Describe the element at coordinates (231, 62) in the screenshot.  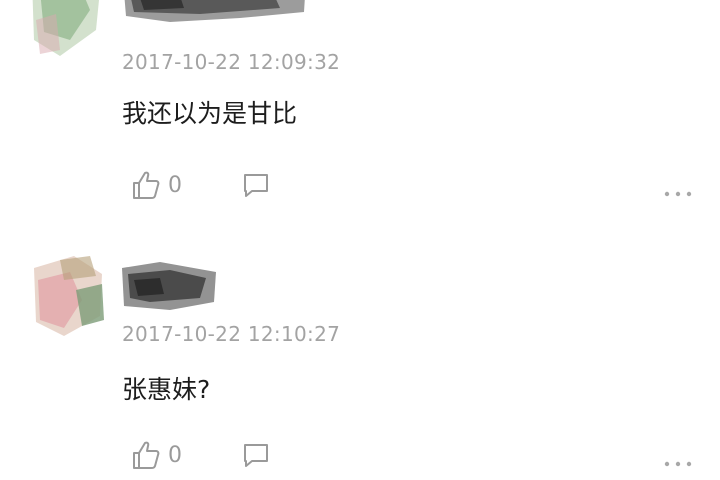
I see `comment-timestamp: 2017-10-22 12:09:32` at that location.